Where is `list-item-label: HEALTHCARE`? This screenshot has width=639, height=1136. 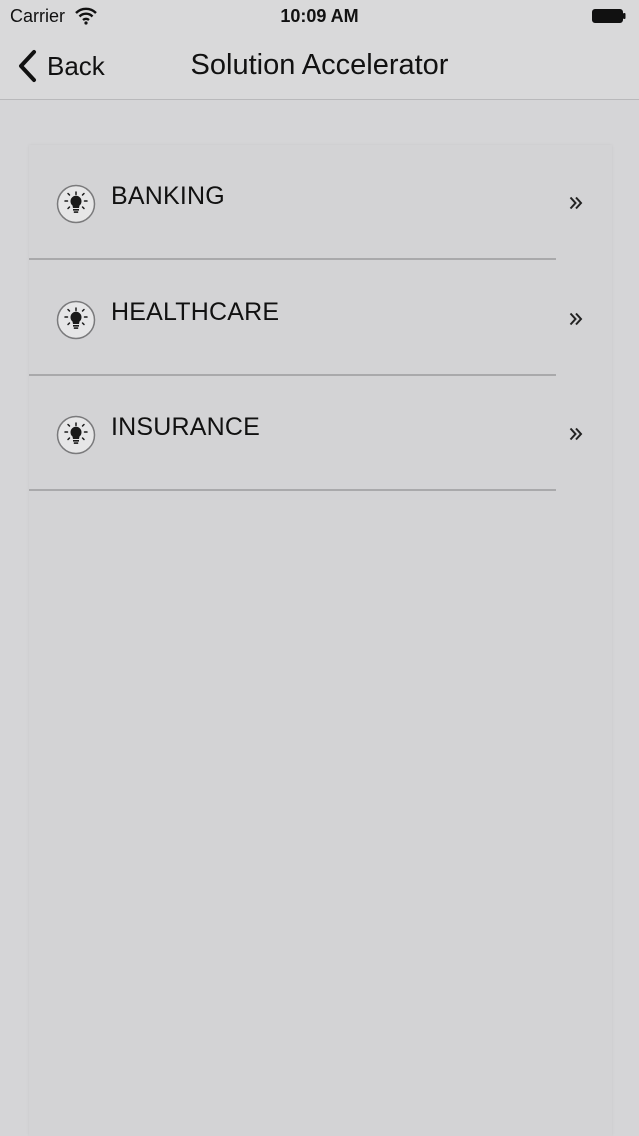 list-item-label: HEALTHCARE is located at coordinates (195, 312).